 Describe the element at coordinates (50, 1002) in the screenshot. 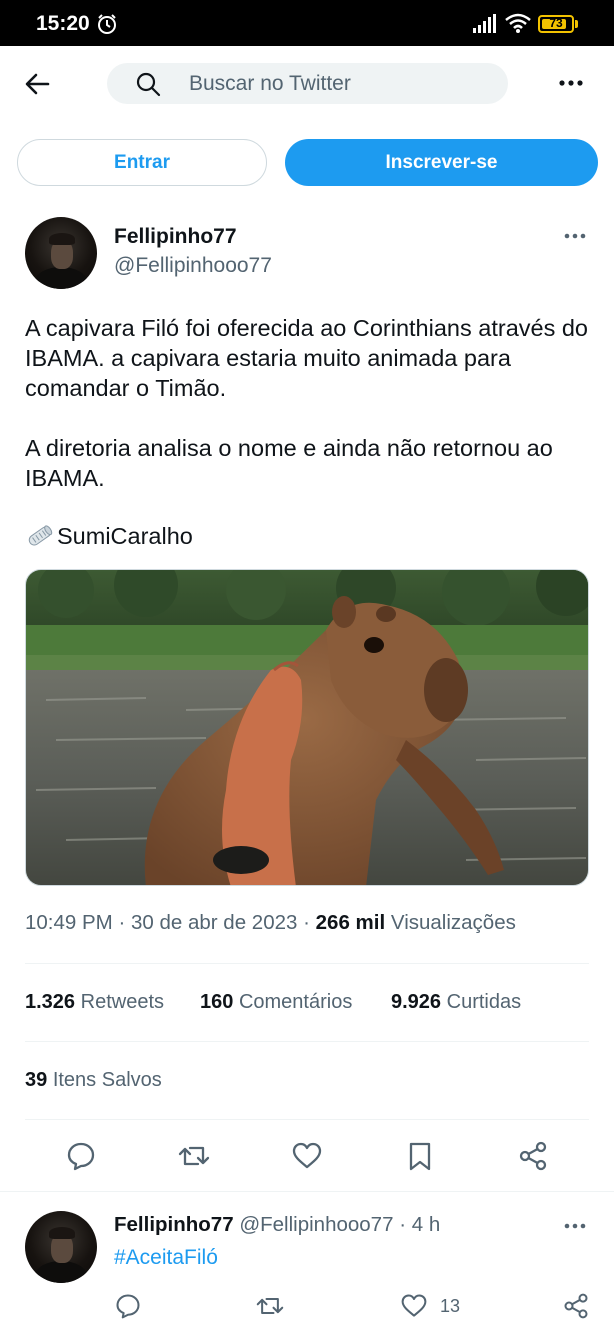

I see `retweets-count: 1.326` at that location.